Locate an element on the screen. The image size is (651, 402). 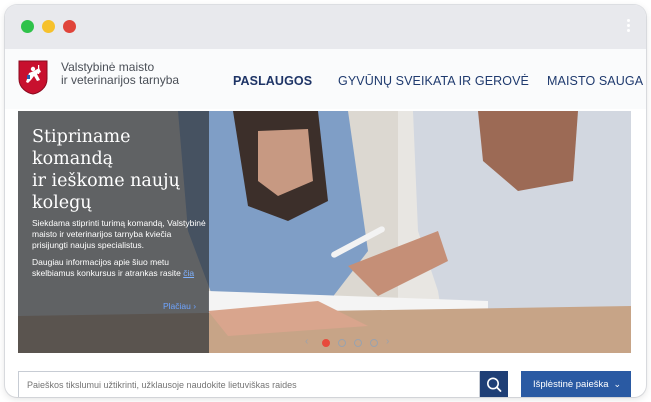
advanced-search-label: Išplėstinė paieška is located at coordinates (571, 384).